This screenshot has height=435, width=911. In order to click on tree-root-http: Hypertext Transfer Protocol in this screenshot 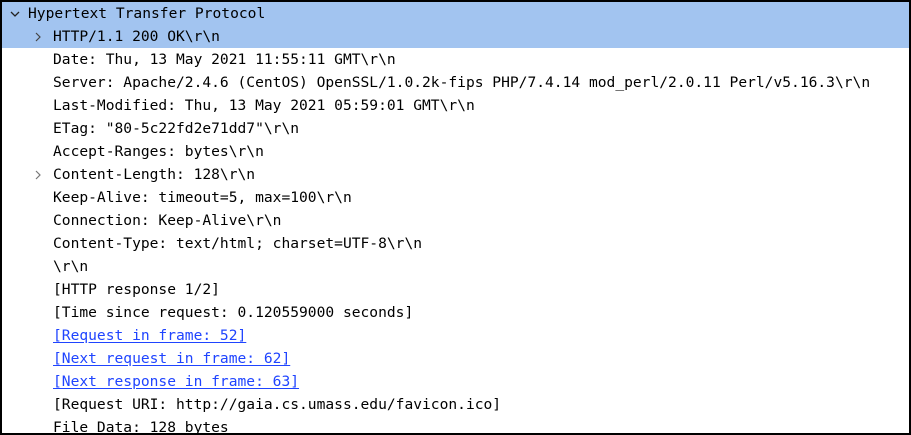, I will do `click(455, 13)`.